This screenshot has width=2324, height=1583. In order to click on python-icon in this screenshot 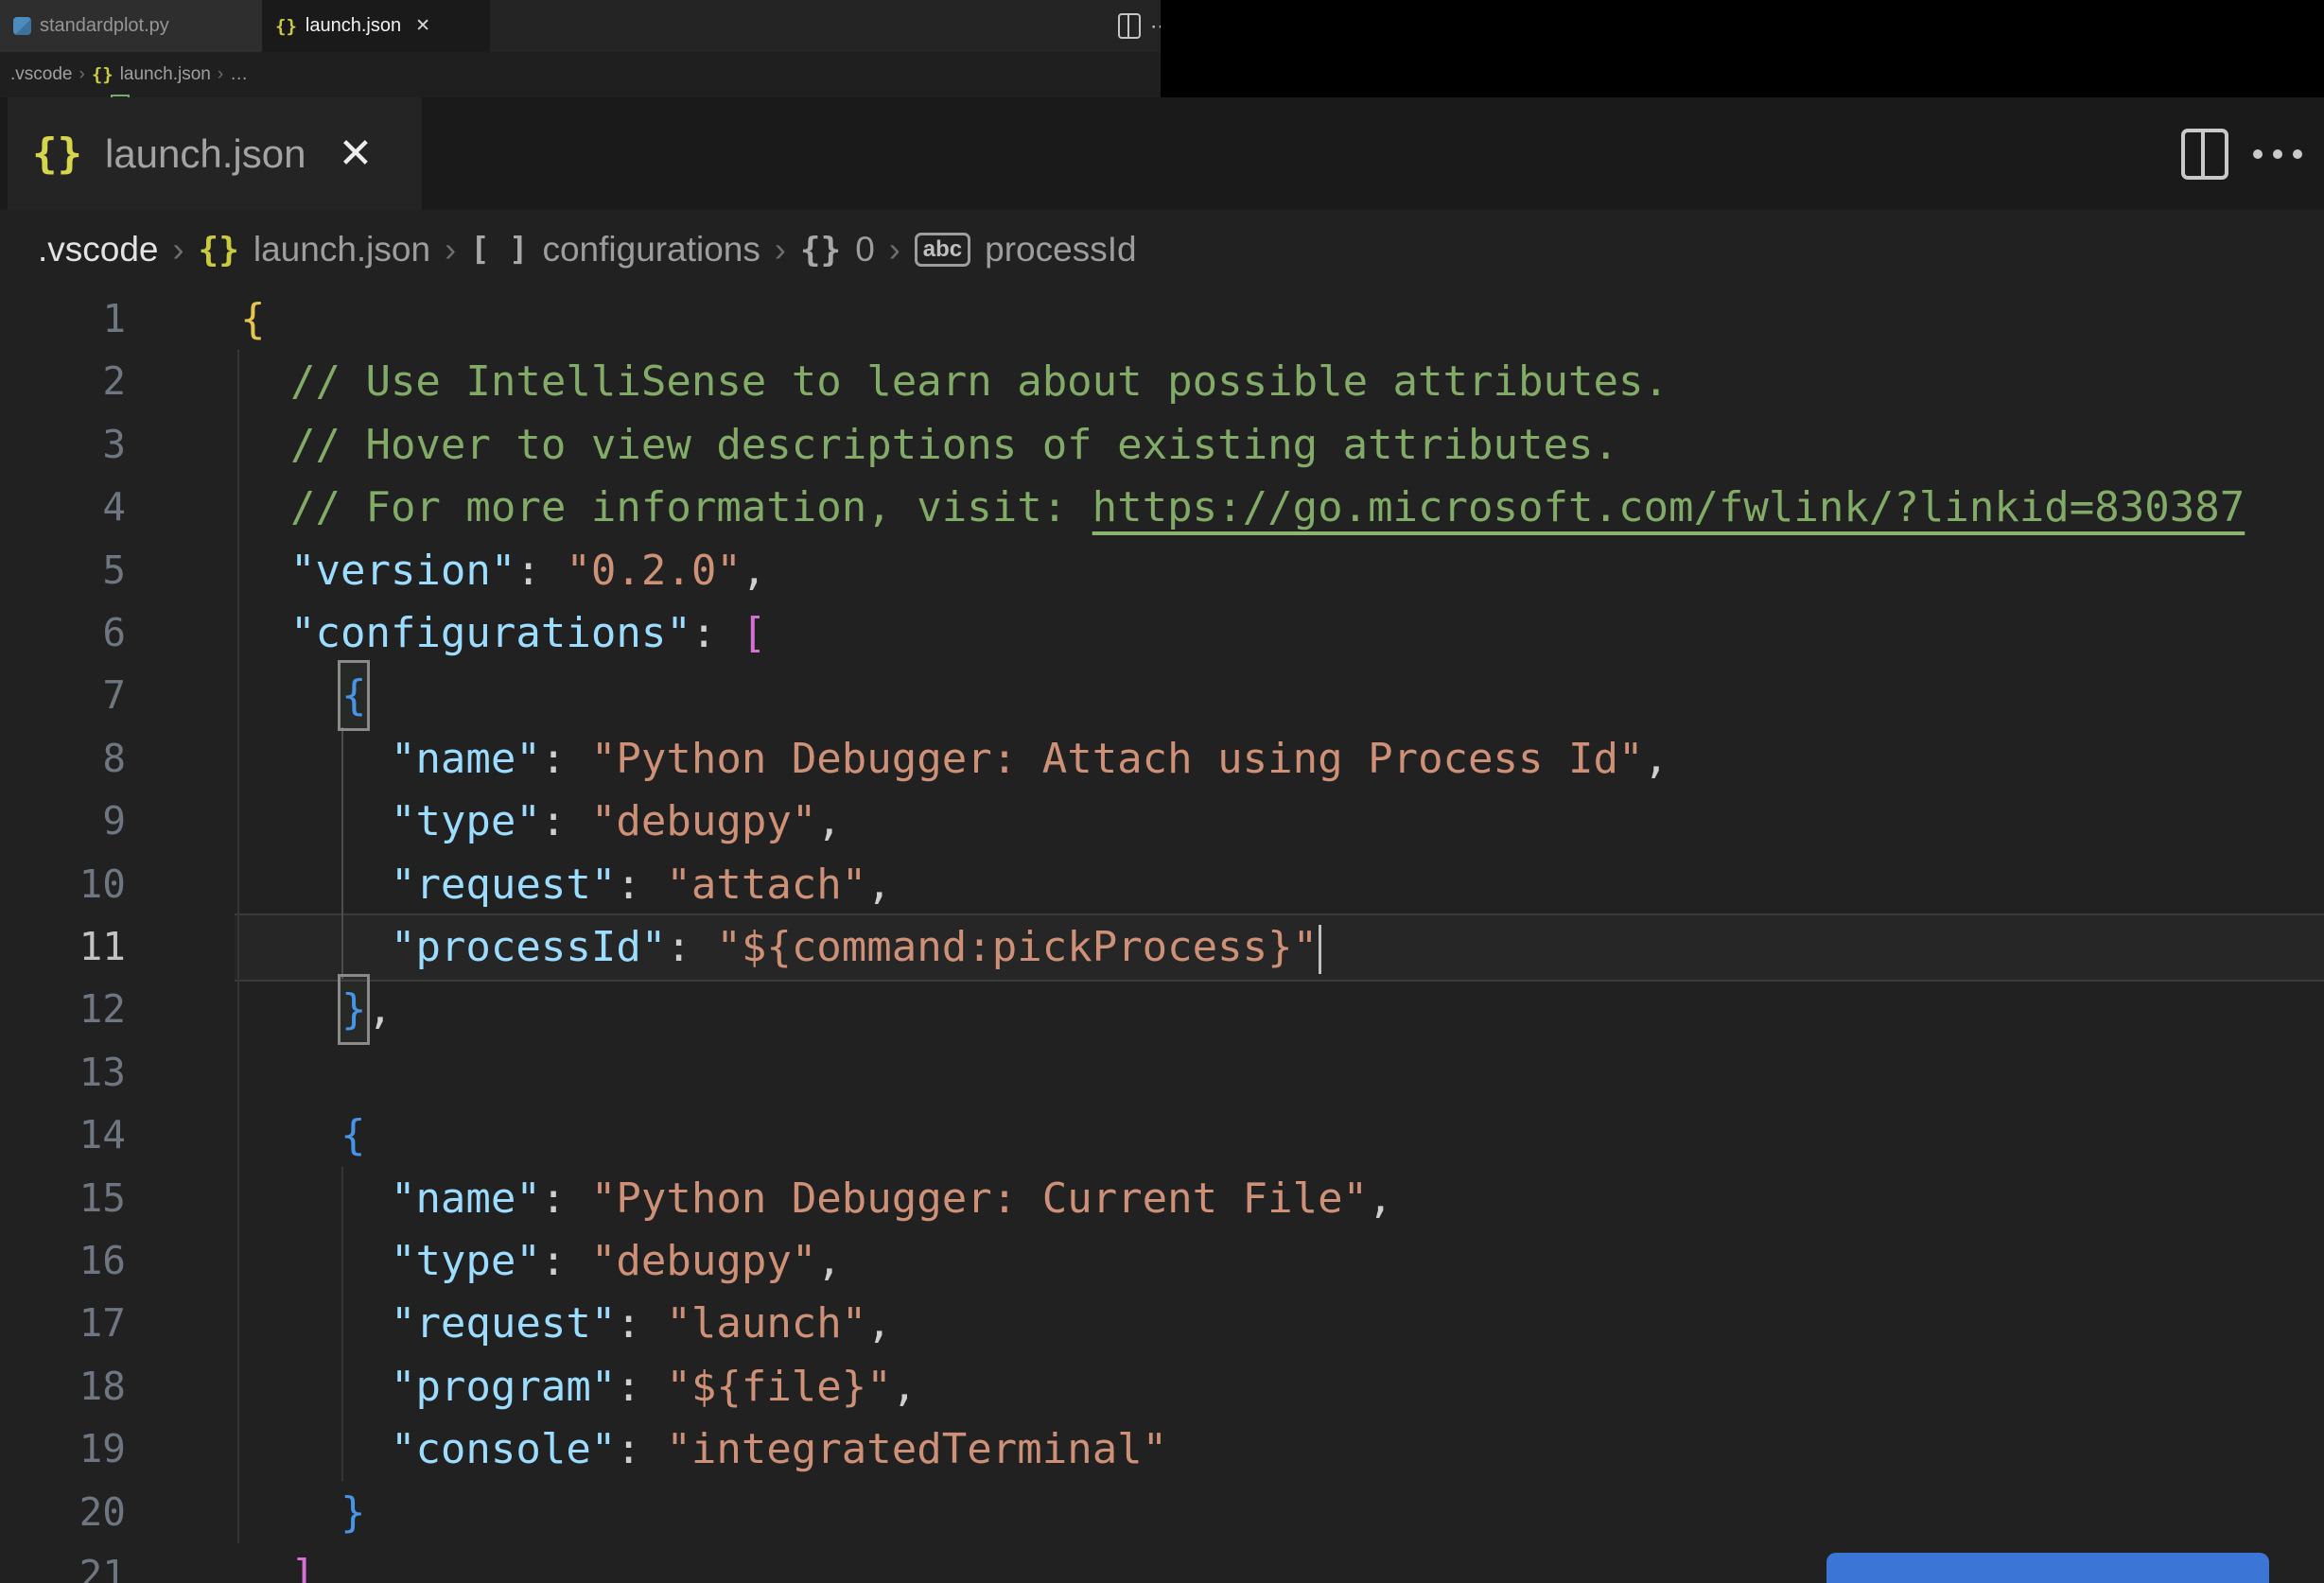, I will do `click(22, 26)`.